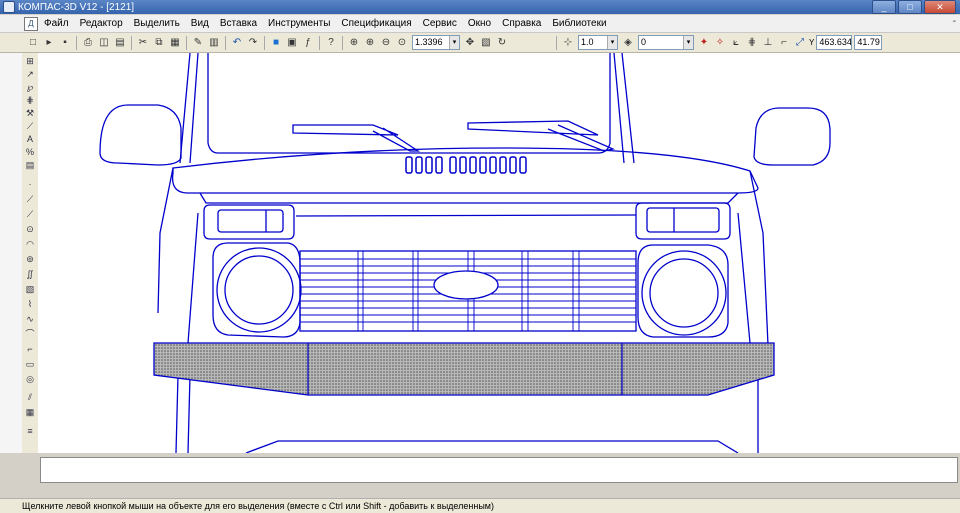  Describe the element at coordinates (30, 214) in the screenshot. I see `segment-icon: ⟋` at that location.